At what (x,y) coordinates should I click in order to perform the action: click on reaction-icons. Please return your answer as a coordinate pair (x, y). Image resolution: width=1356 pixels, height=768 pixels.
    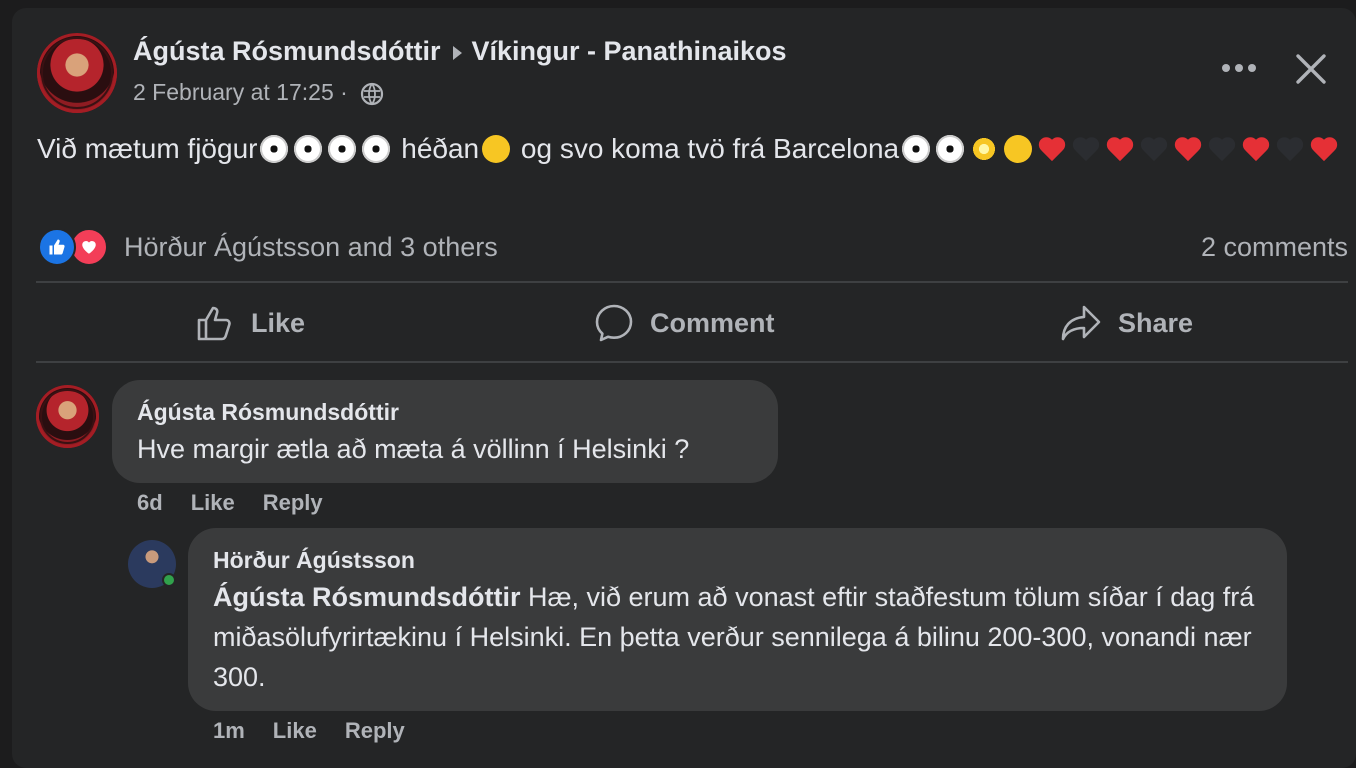
    Looking at the image, I should click on (73, 247).